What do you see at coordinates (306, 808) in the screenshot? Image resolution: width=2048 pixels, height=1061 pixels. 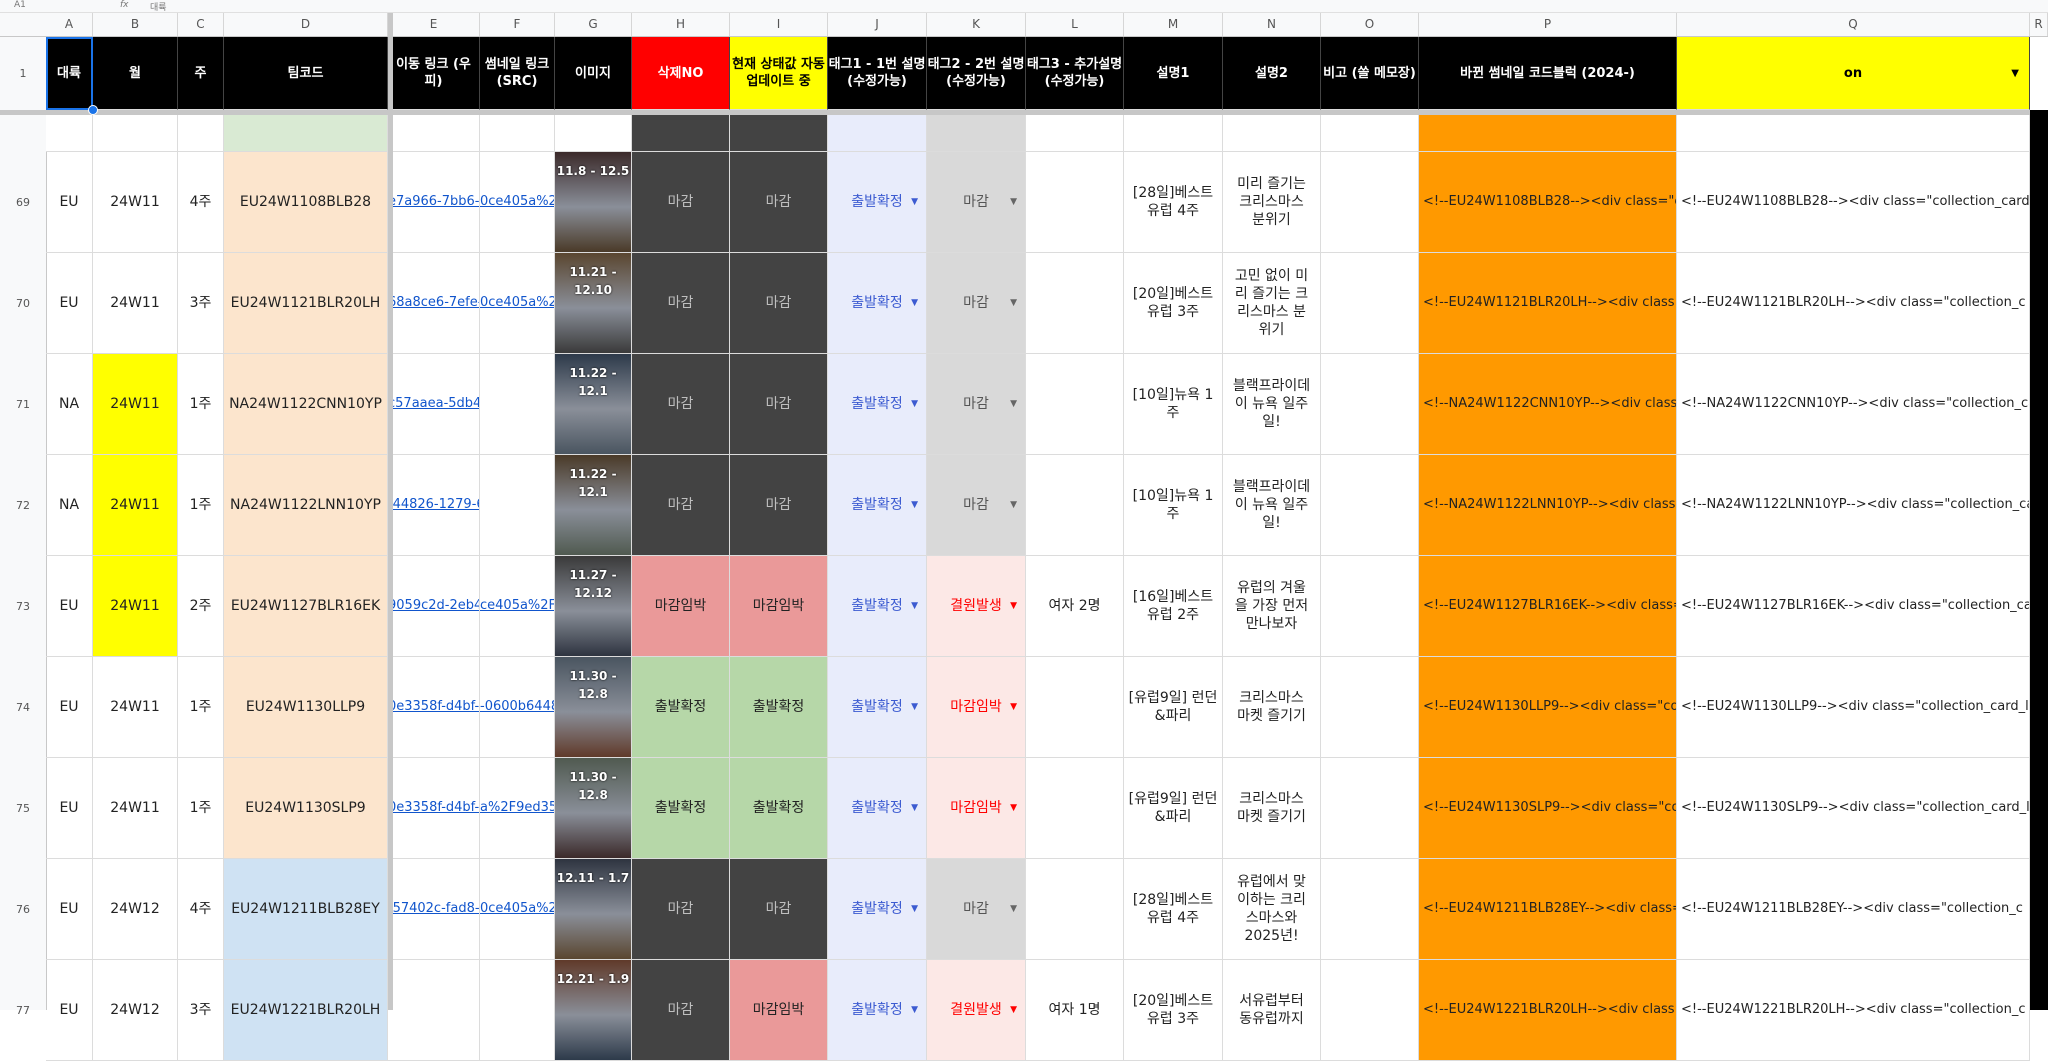 I see `team-code-cell: EU24W1130SLP9` at bounding box center [306, 808].